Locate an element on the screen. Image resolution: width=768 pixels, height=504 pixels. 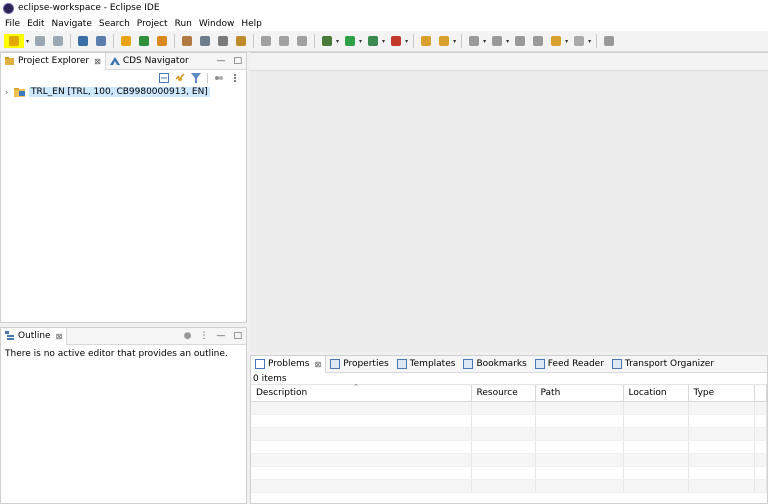
print-icon is located at coordinates (223, 41).